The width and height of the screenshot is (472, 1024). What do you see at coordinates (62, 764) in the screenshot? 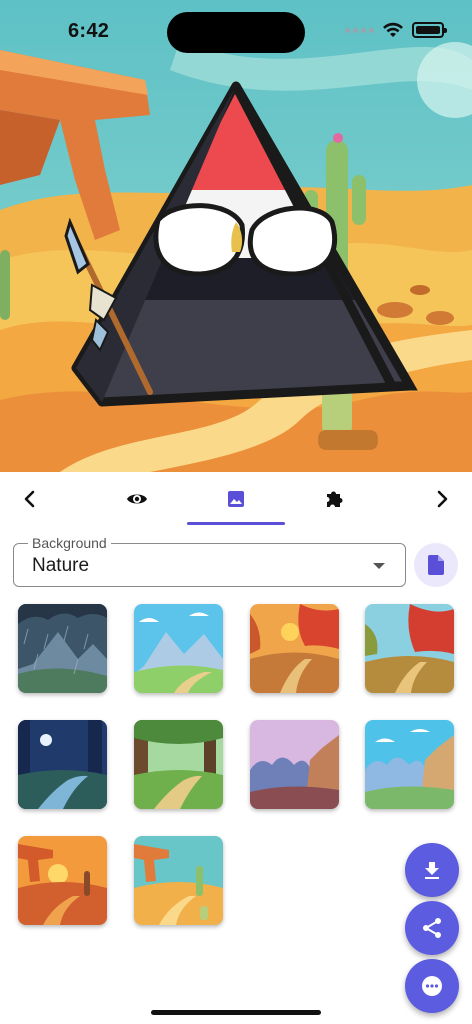
I see `thumbnail-night-forest-path` at bounding box center [62, 764].